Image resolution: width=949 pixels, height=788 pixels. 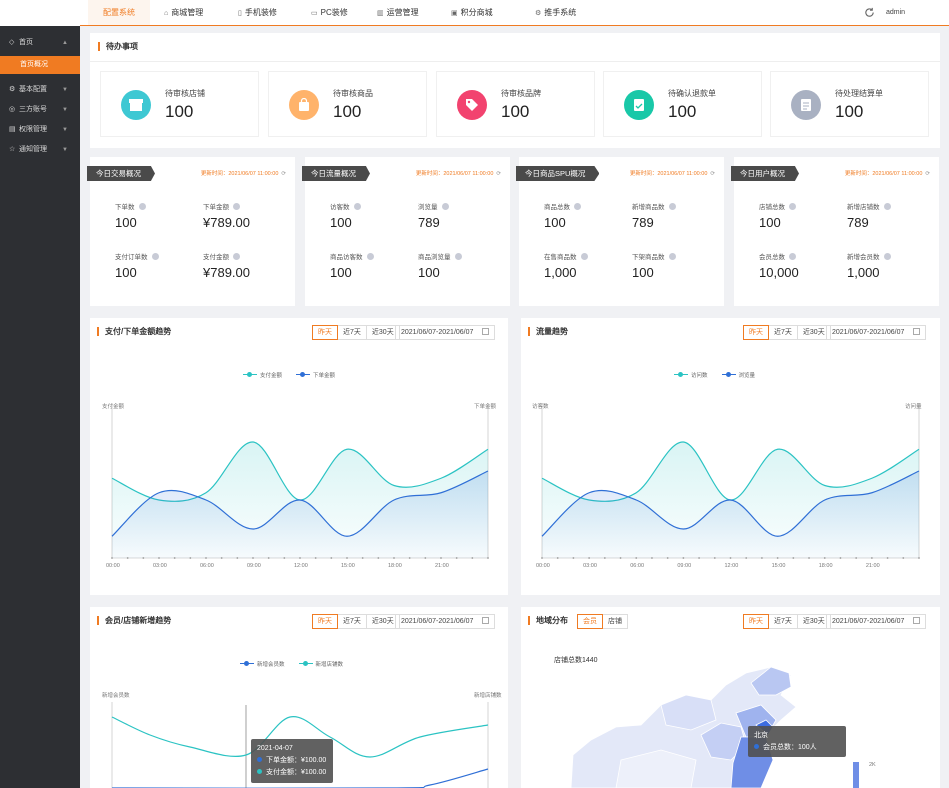 I want to click on metric-label: 访客数, so click(x=345, y=206).